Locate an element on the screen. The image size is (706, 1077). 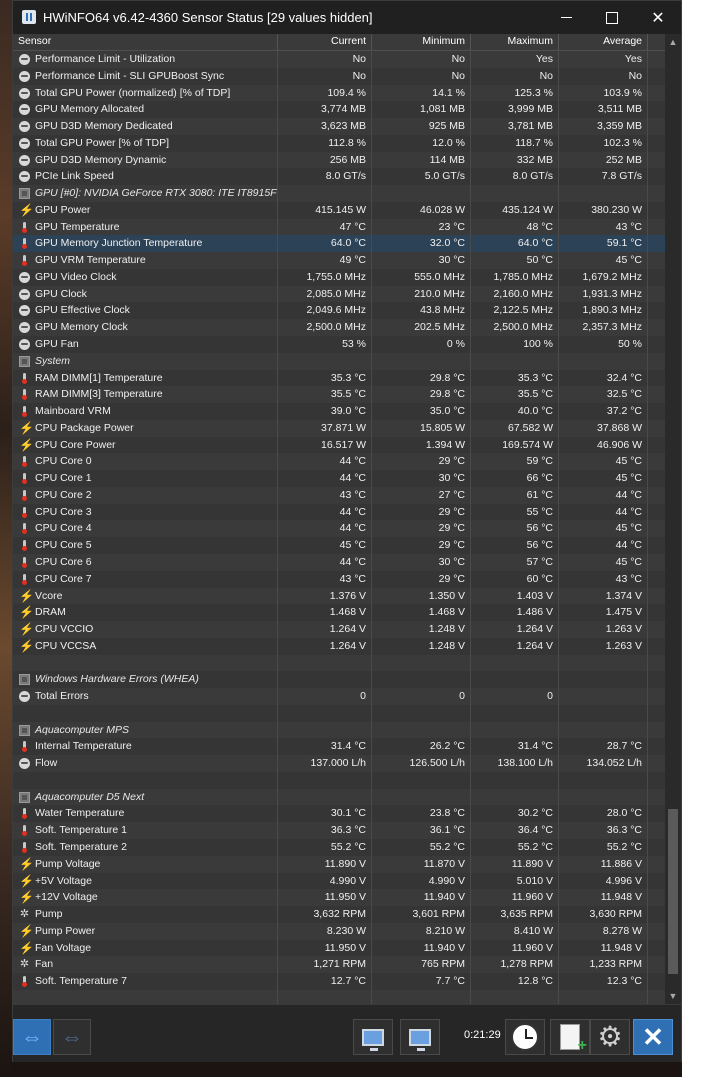
column-header-average: Average is located at coordinates (603, 42).